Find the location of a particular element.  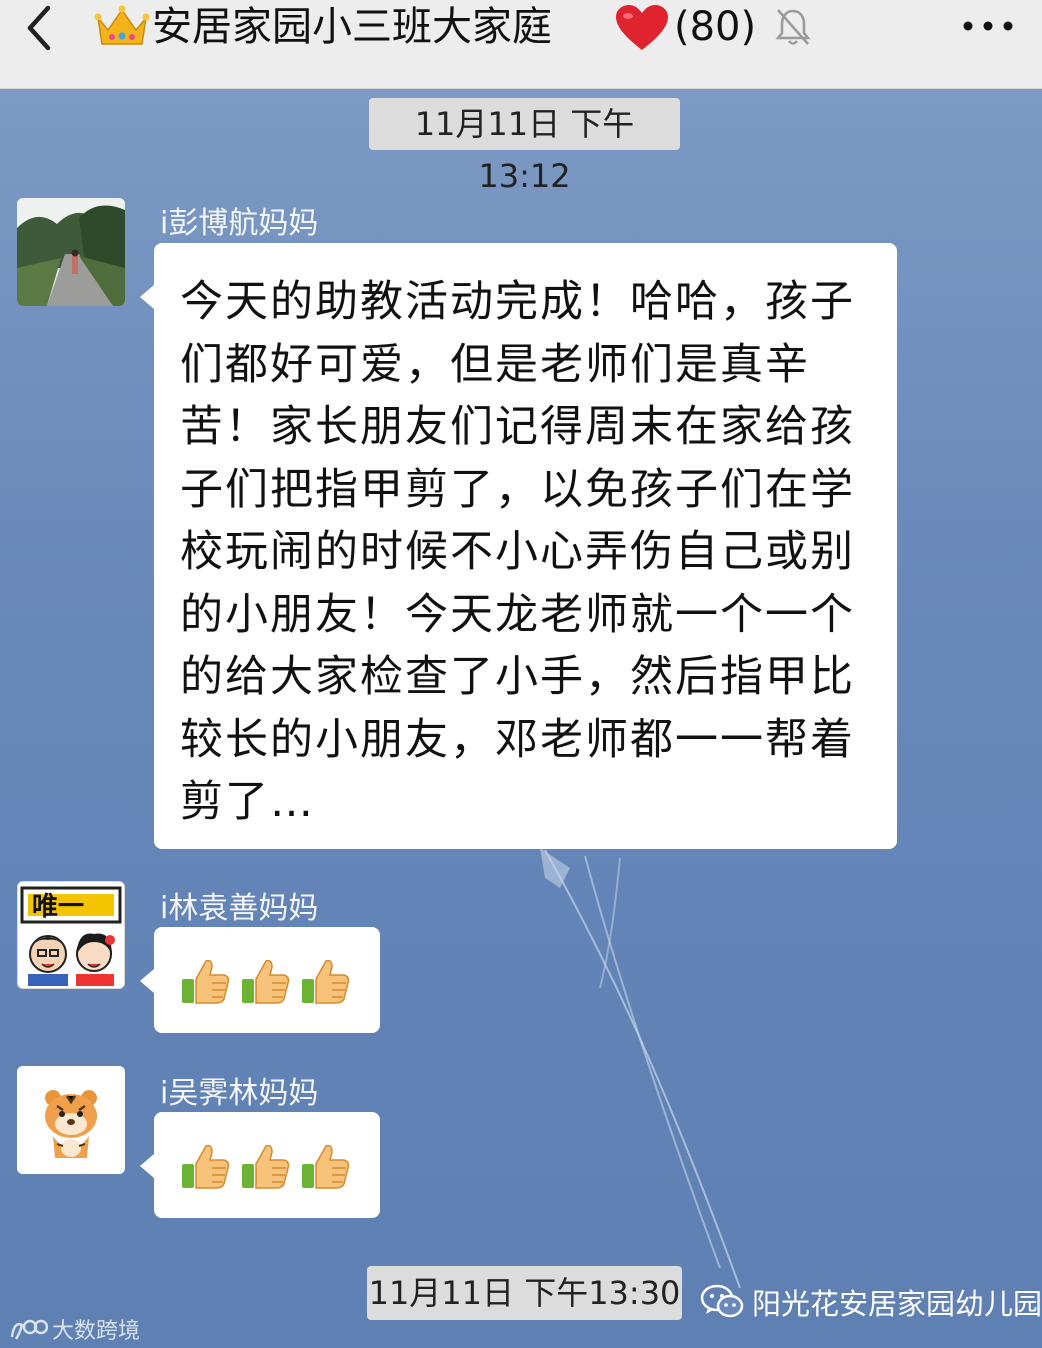

chat-header: 安居家园小三班大家庭 (80) is located at coordinates (521, 44).